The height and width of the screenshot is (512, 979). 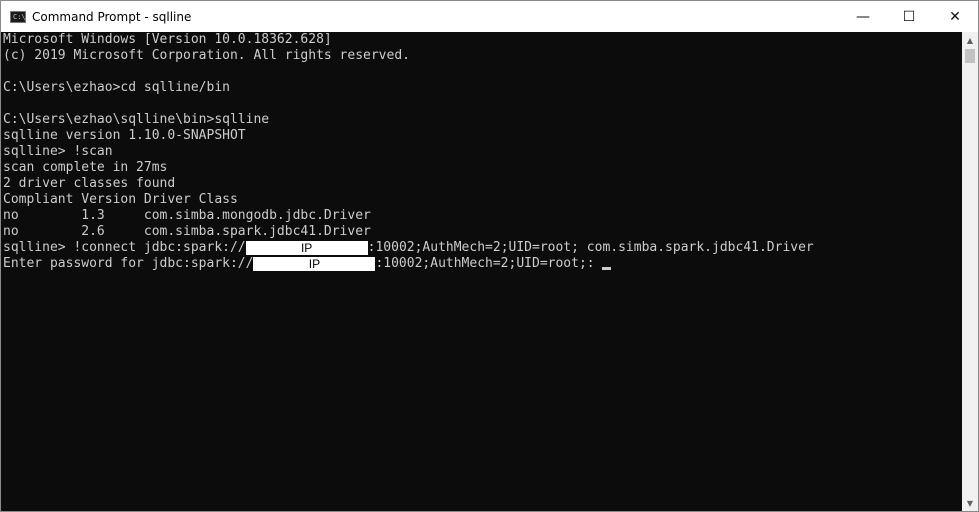 What do you see at coordinates (489, 16) in the screenshot?
I see `title-bar: C:\ Command Prompt - sqlline — ☐ ✕` at bounding box center [489, 16].